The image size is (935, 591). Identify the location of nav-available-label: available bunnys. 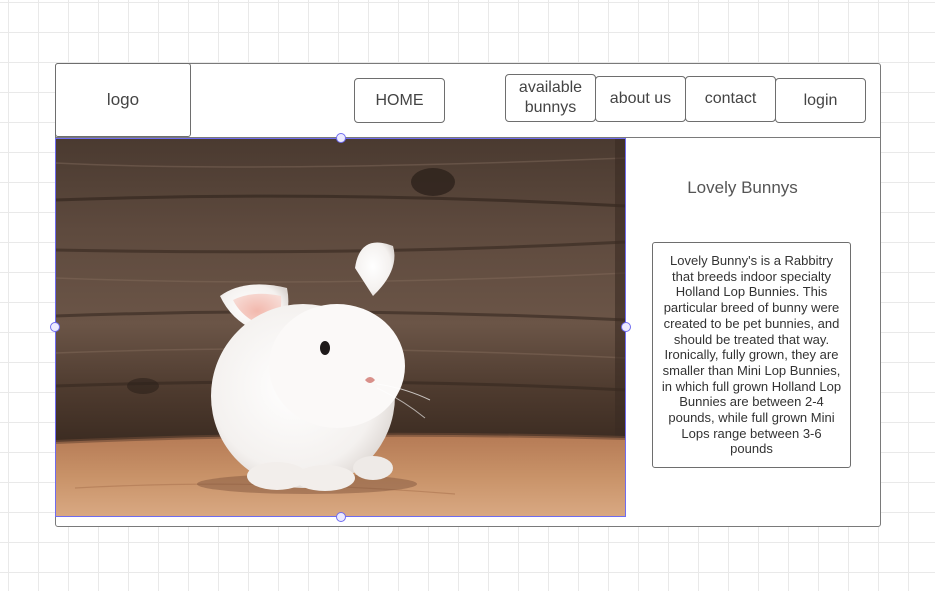
(550, 98).